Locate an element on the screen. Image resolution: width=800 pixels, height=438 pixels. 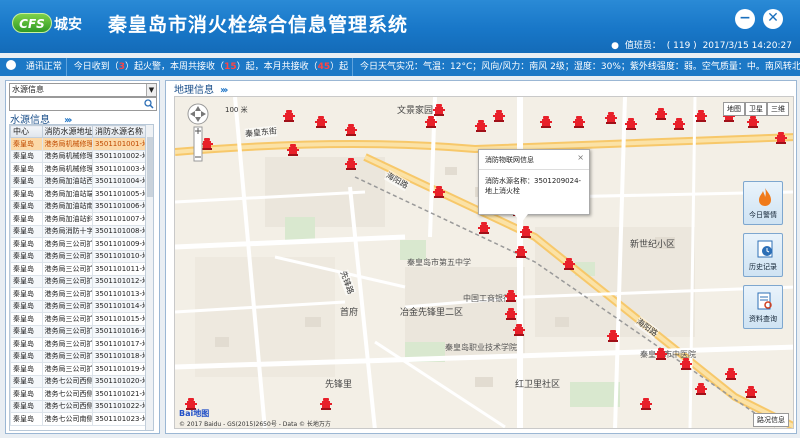
table-row: 秦皇岛港务局三公司扩建3501101015-地上消火栓 is located at coordinates (81, 319).